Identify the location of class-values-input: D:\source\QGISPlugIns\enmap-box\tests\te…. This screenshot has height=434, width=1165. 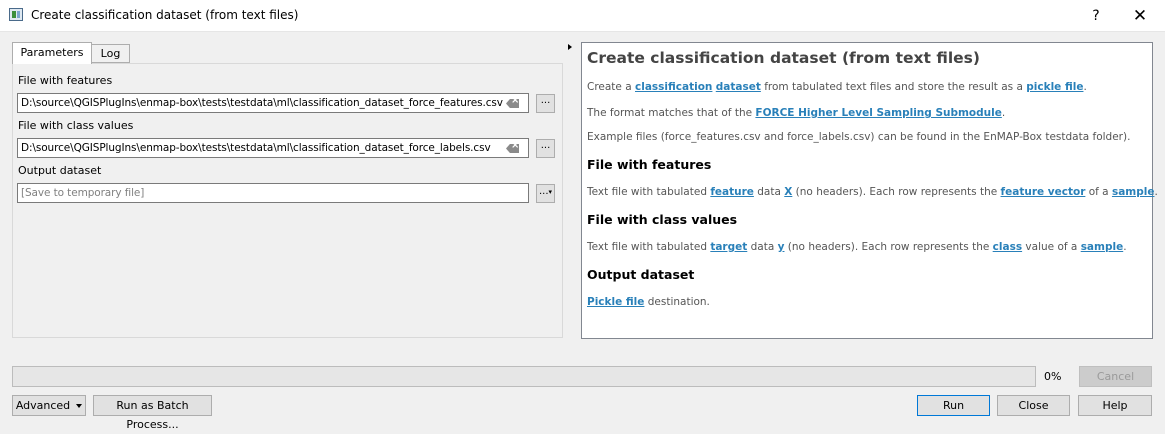
(273, 148).